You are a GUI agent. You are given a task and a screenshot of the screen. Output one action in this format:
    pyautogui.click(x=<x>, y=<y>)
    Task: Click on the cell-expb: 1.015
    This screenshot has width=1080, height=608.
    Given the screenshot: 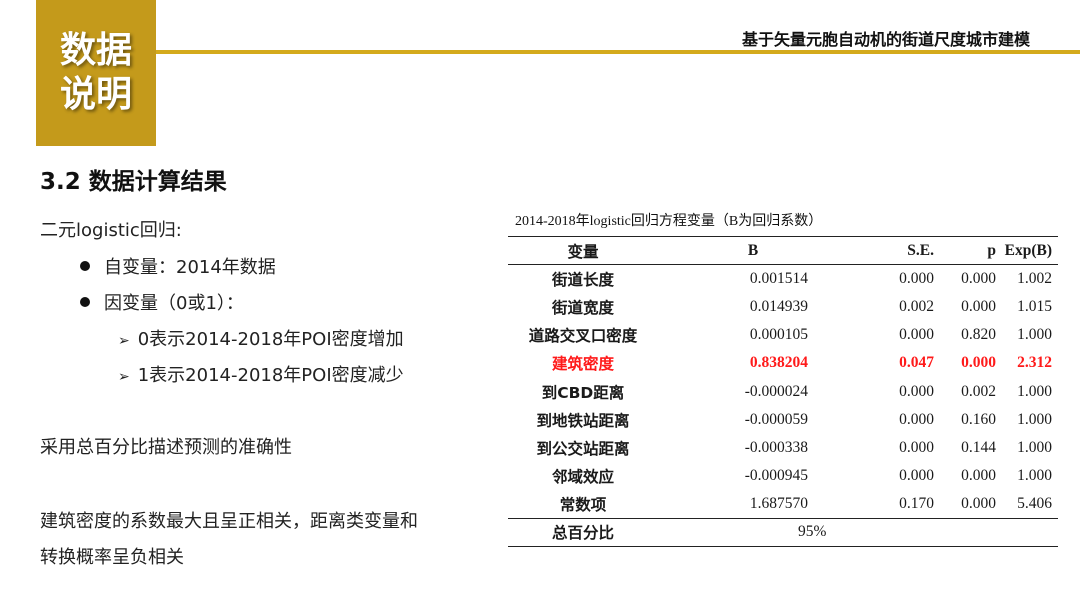 What is the action you would take?
    pyautogui.click(x=1034, y=306)
    